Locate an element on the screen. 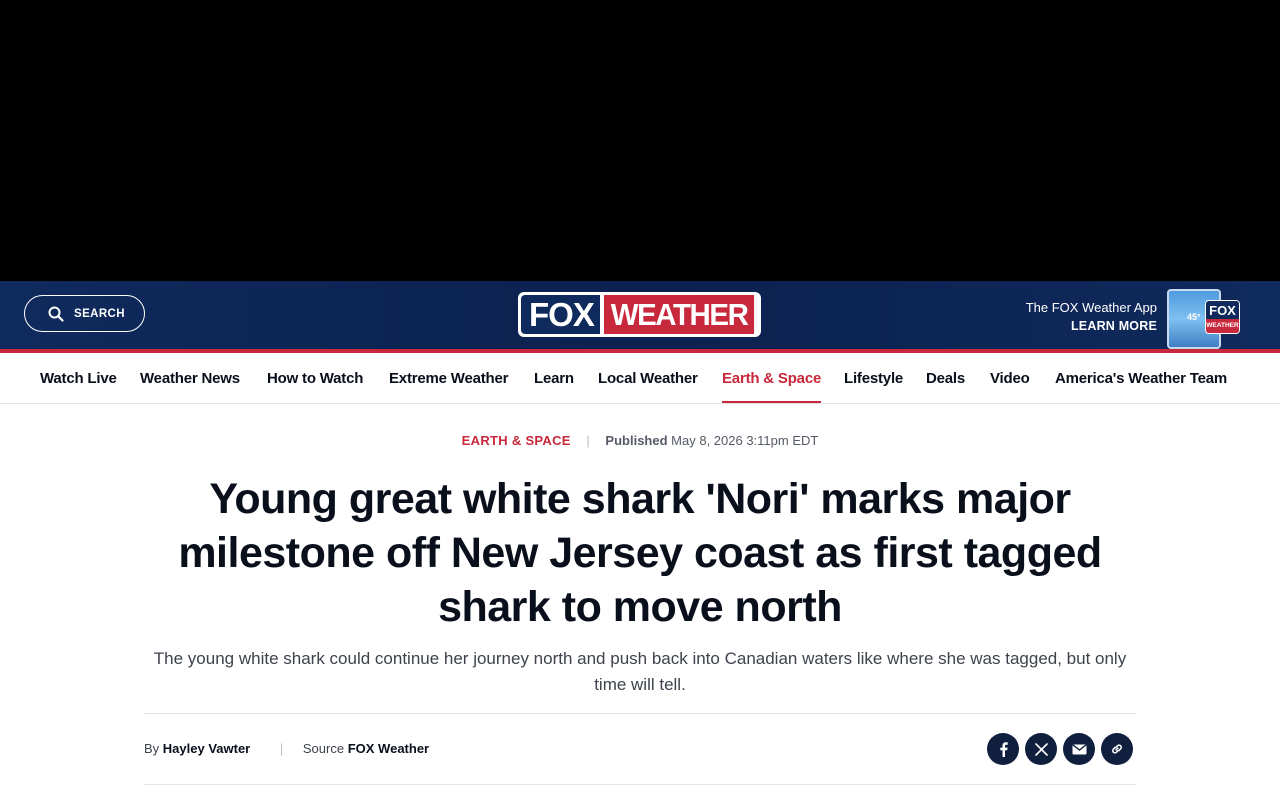  share-email-button is located at coordinates (1079, 749).